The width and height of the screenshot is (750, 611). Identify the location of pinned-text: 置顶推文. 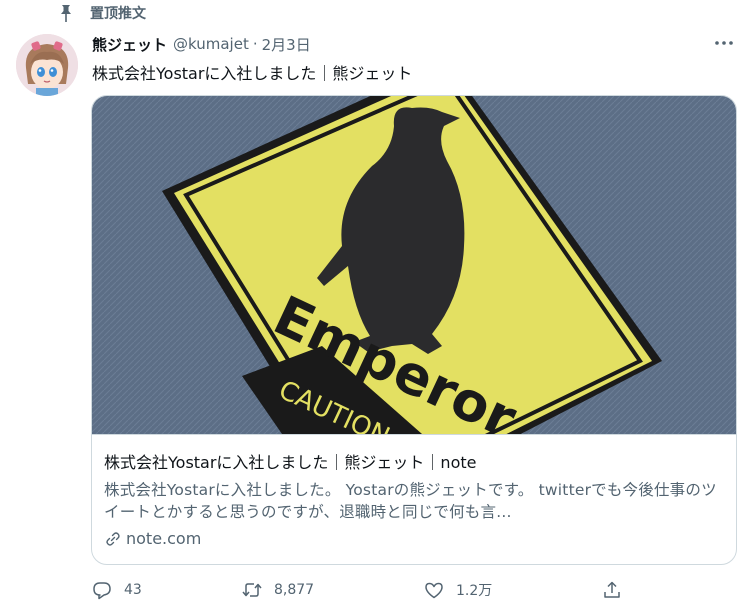
(118, 14).